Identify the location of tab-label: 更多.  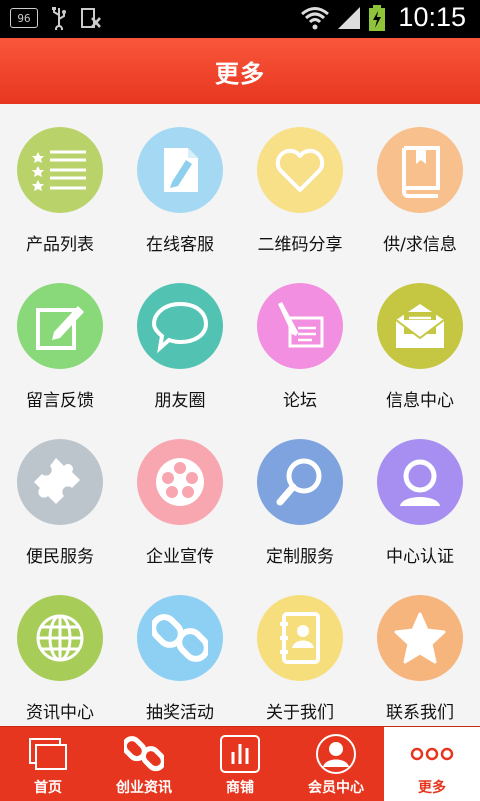
(432, 788).